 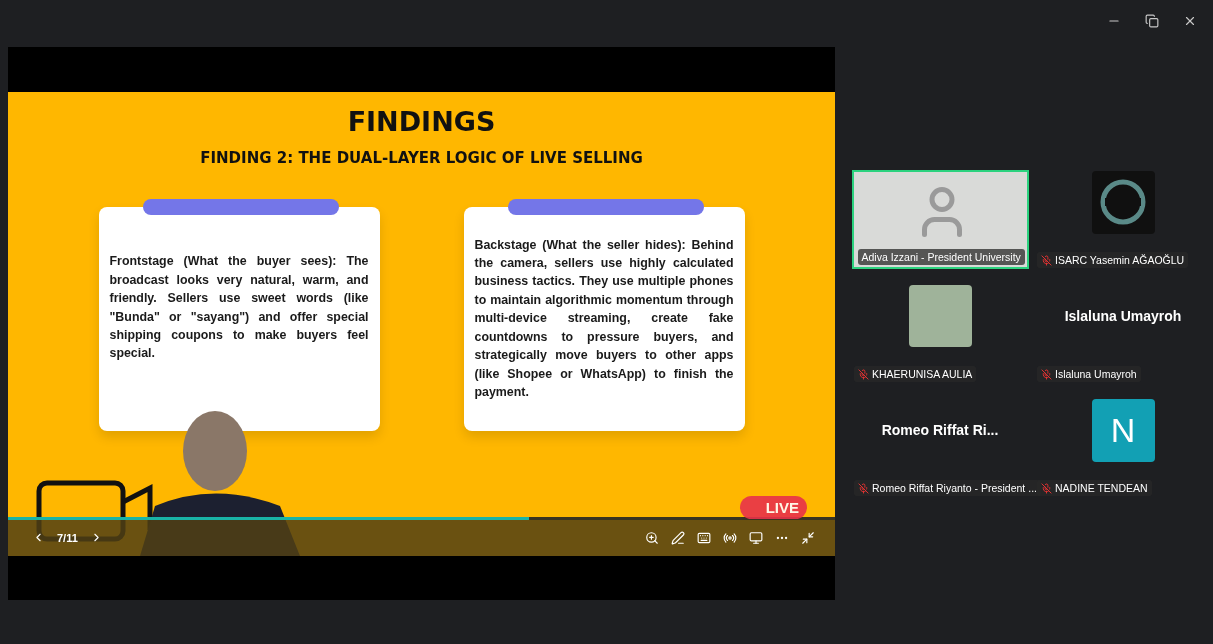 I want to click on participant-name: KHAERUNISA AULIA, so click(x=915, y=374).